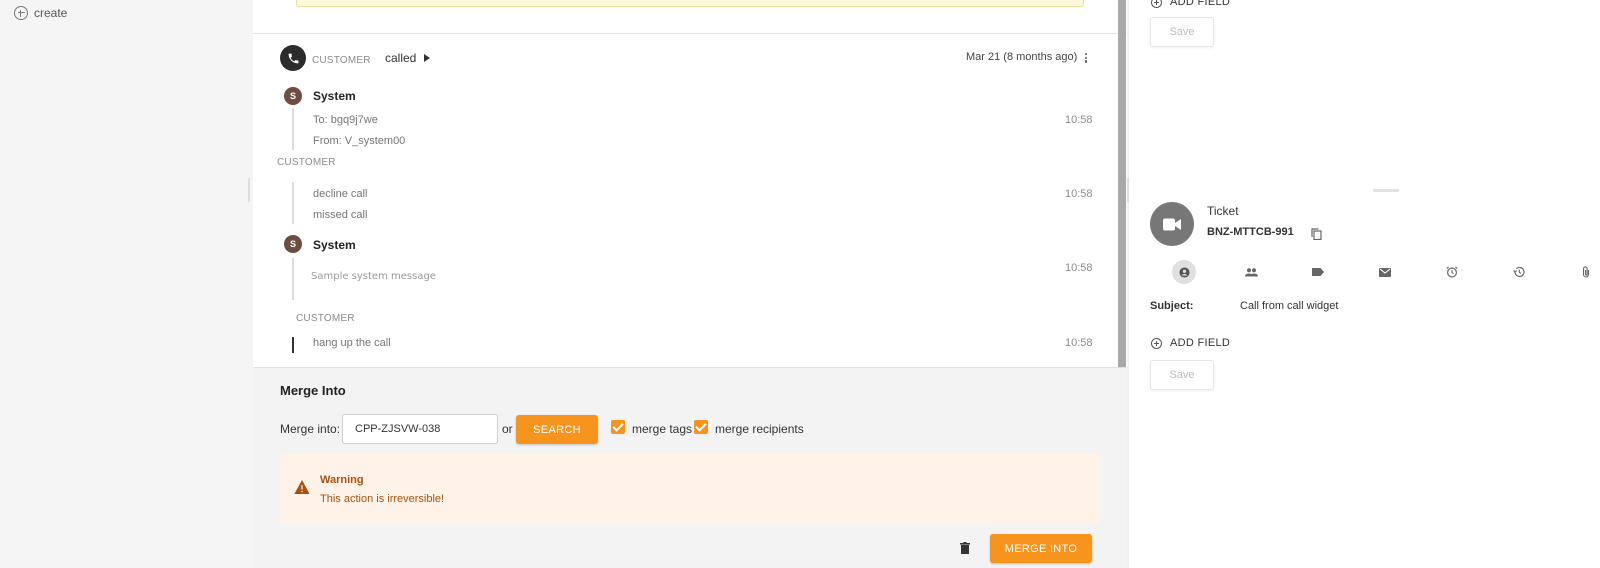 The image size is (1600, 568). I want to click on subject-label: Subject:, so click(1172, 306).